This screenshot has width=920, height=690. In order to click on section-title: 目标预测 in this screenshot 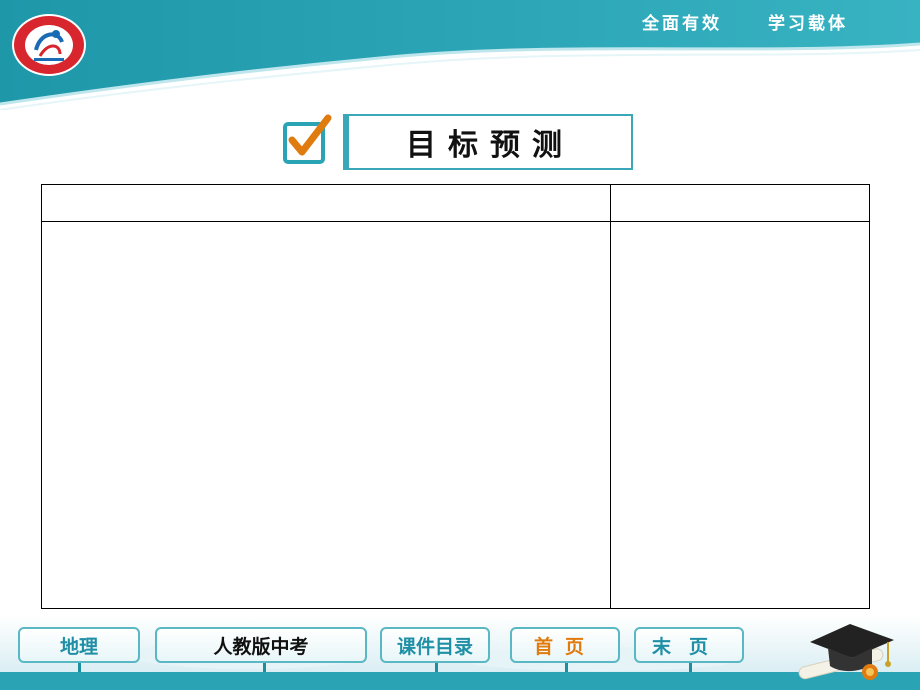, I will do `click(458, 143)`.